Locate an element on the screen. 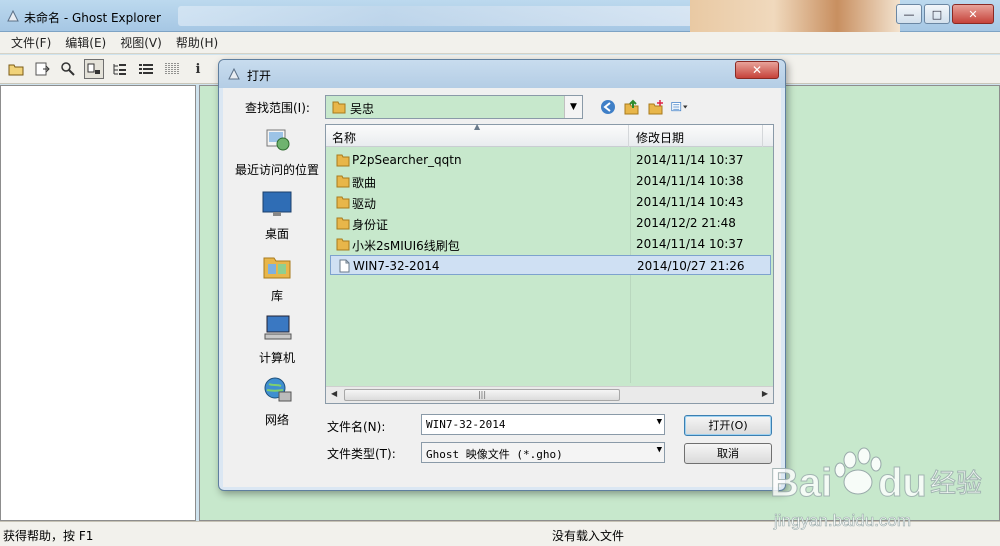  scroll-right-icon: ▶ is located at coordinates (765, 393).